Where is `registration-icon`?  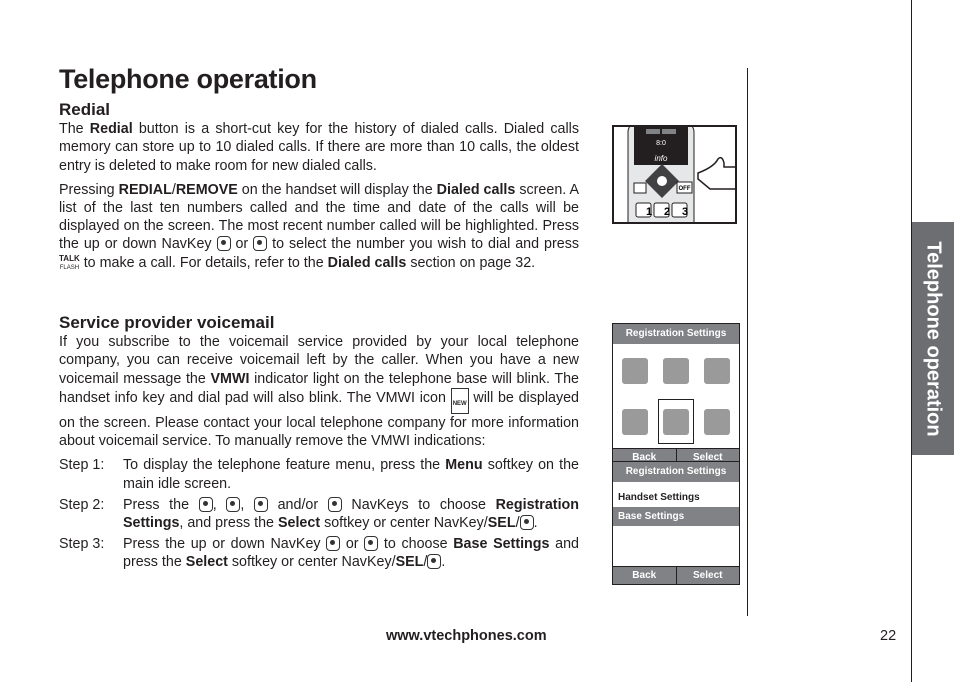
registration-icon is located at coordinates (676, 421).